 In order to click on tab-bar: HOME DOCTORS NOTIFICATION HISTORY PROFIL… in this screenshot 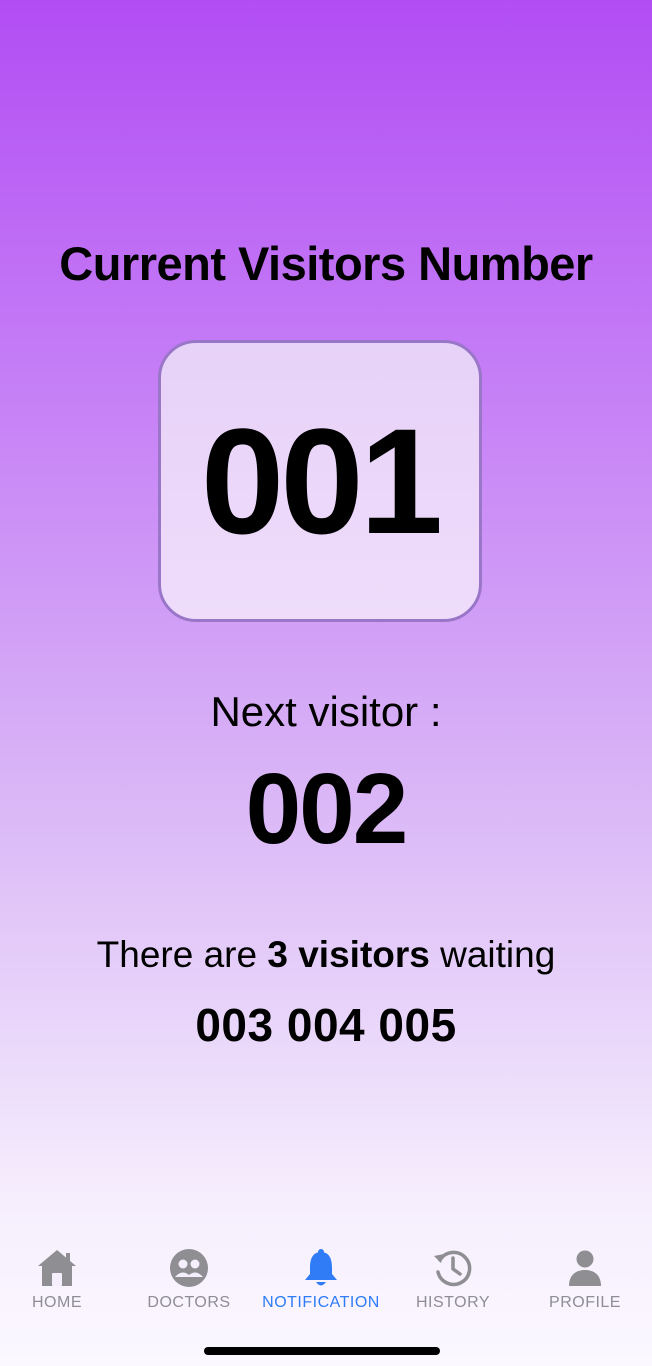, I will do `click(326, 1281)`.